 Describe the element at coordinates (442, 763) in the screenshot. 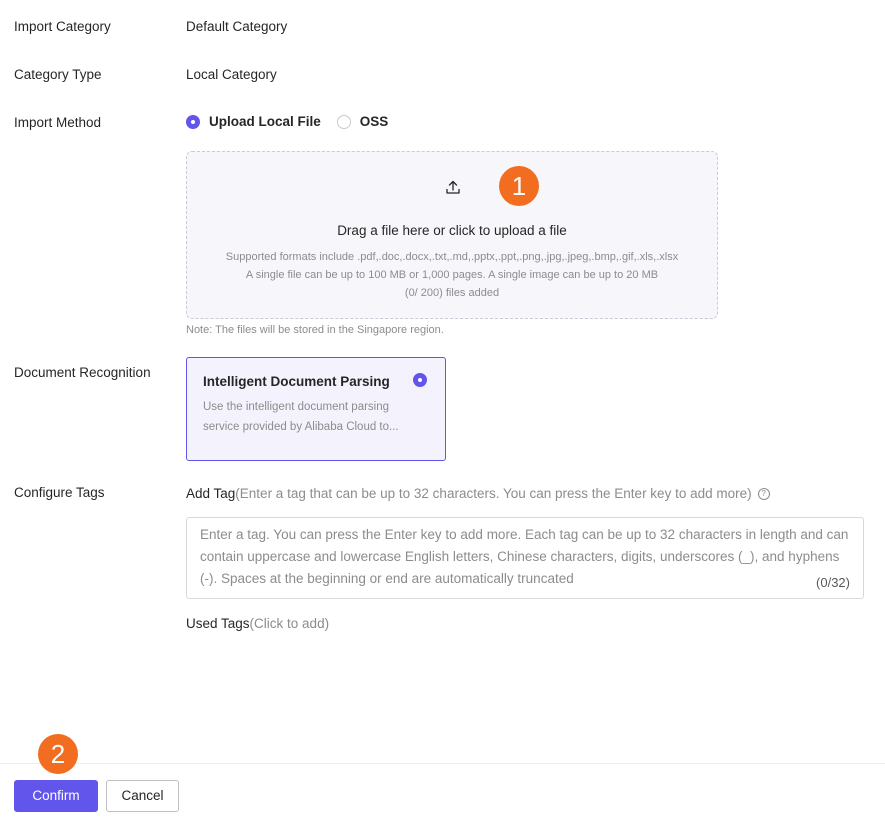

I see `footer-divider` at that location.